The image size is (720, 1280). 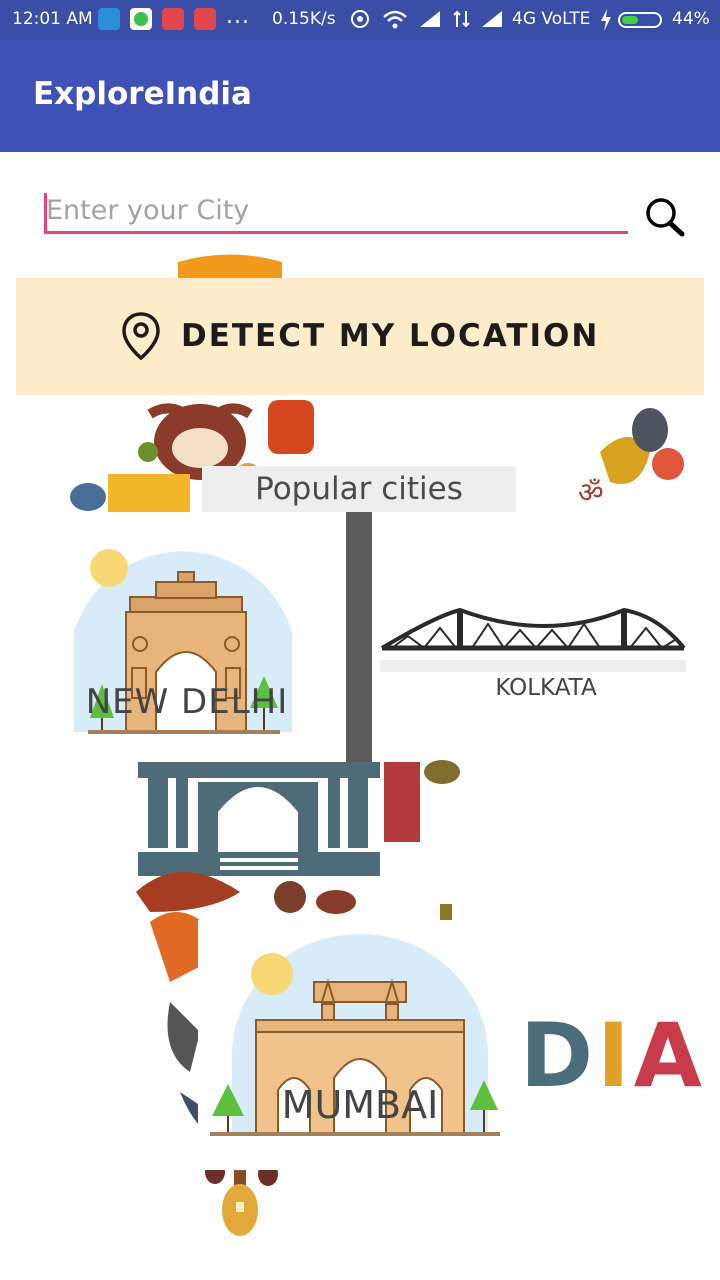 I want to click on network-speed: 0.15K/s, so click(x=304, y=19).